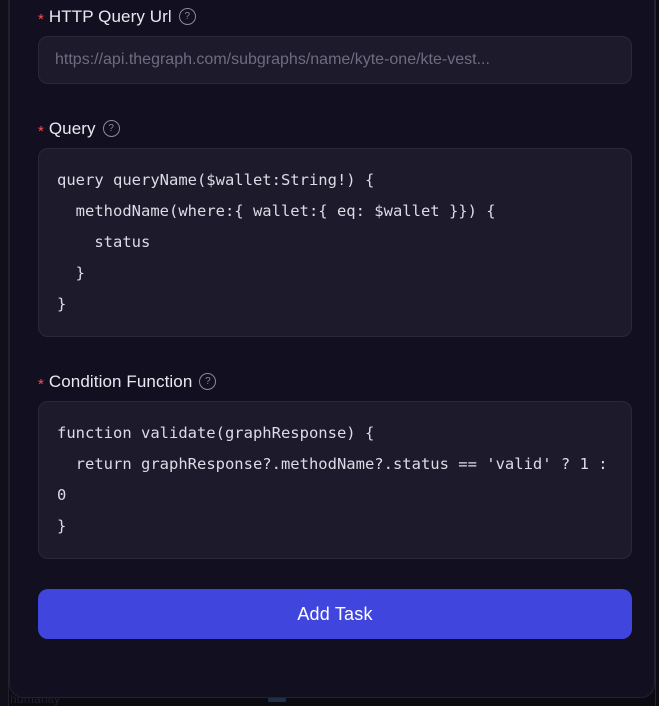 This screenshot has height=706, width=659. I want to click on backdrop-right-rule, so click(655, 353).